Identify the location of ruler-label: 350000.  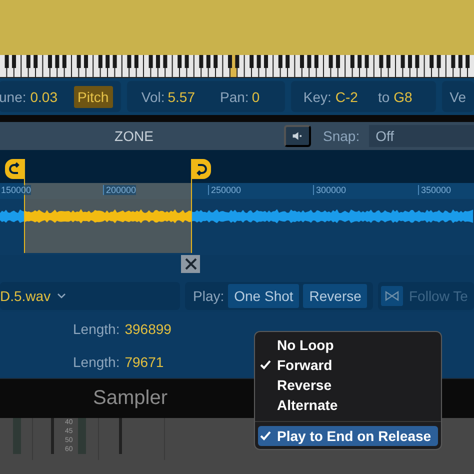
(435, 190).